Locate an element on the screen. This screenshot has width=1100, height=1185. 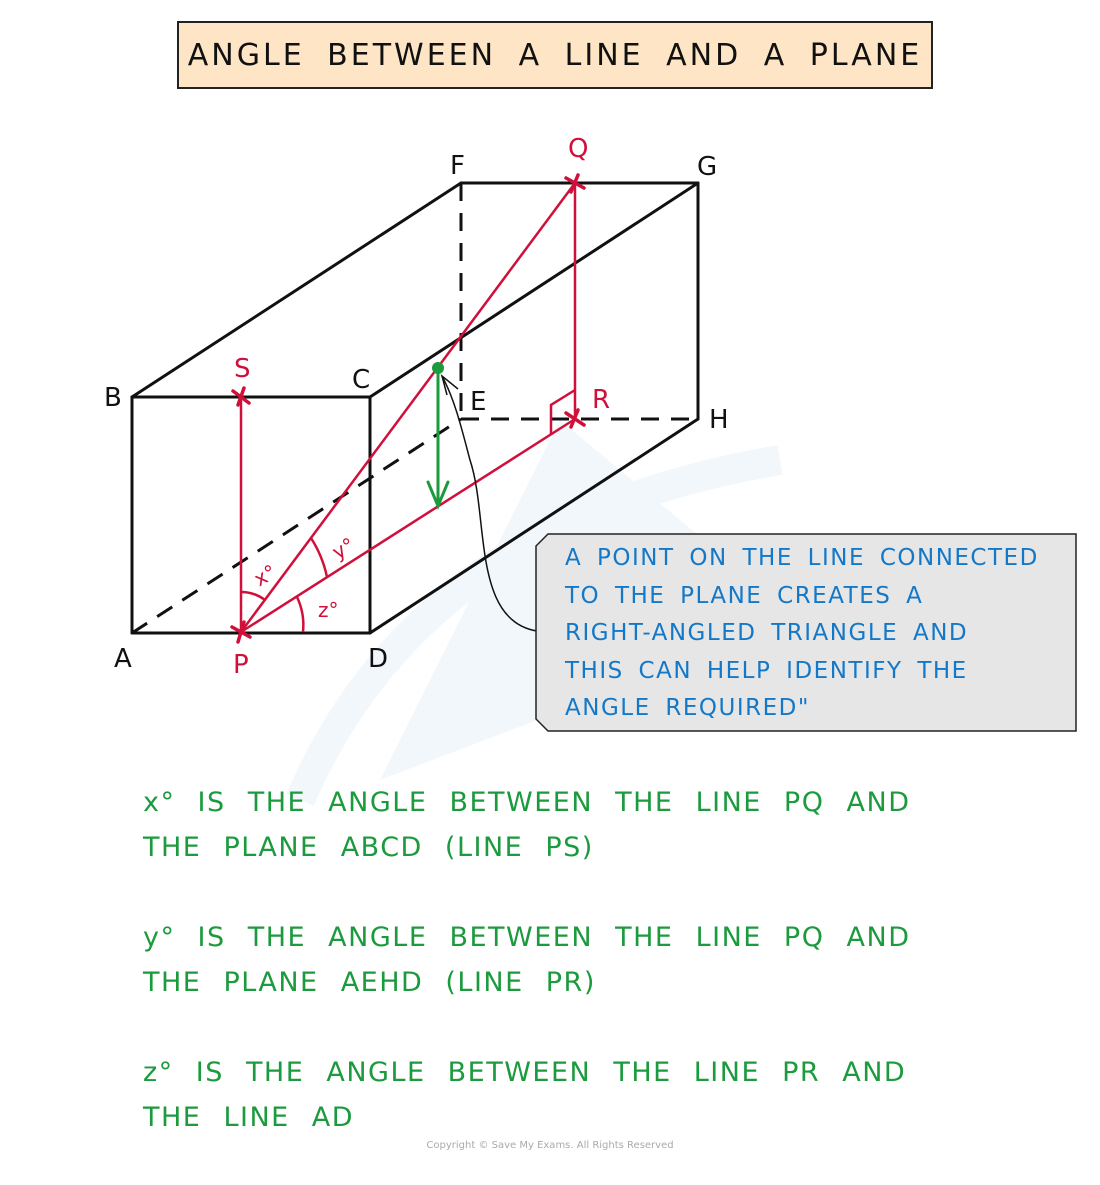
label-c: C is located at coordinates (361, 380).